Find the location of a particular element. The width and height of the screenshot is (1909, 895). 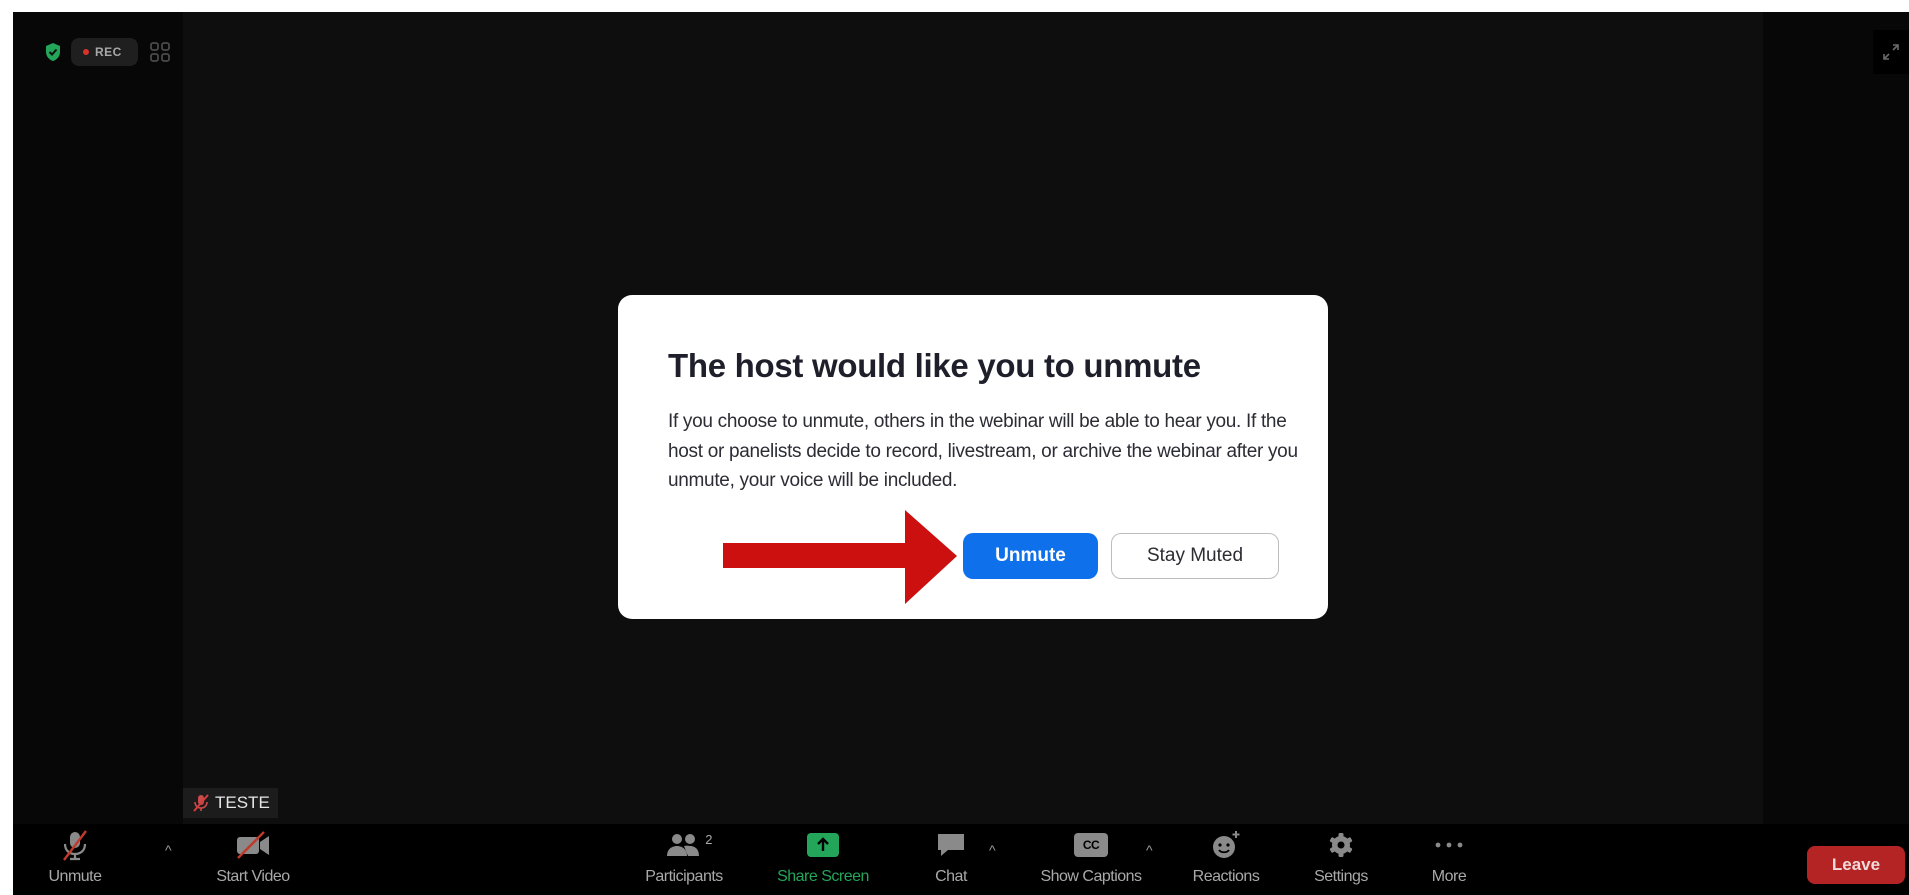

gear-icon is located at coordinates (1341, 845).